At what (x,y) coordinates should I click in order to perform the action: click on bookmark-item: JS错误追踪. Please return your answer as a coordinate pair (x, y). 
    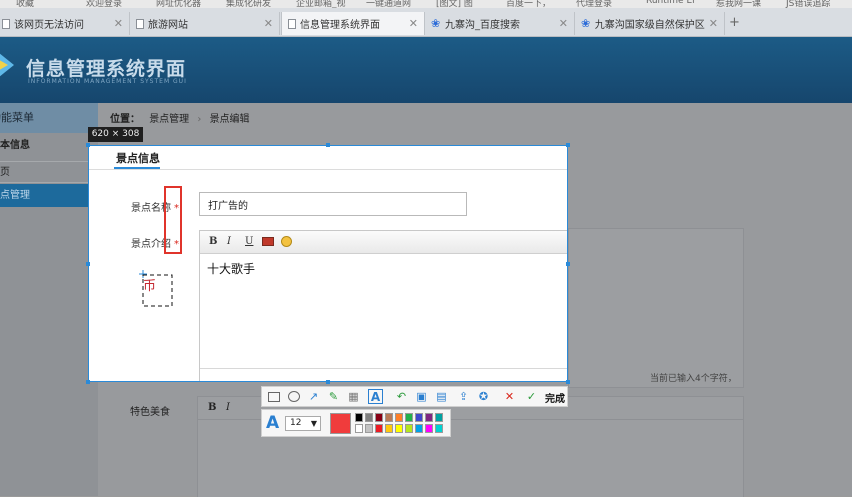
    Looking at the image, I should click on (808, 4).